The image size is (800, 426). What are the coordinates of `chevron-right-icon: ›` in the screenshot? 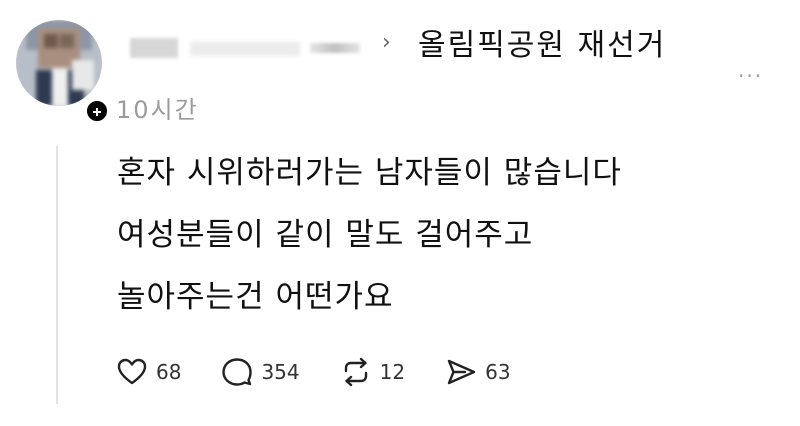 It's located at (386, 42).